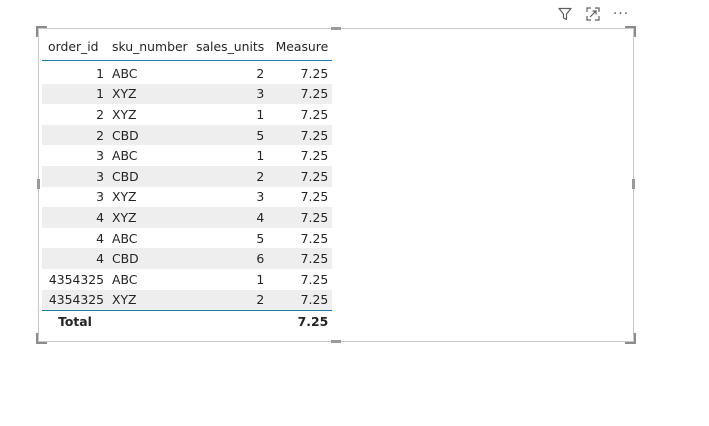 The height and width of the screenshot is (426, 709). I want to click on resize-handle-top, so click(336, 28).